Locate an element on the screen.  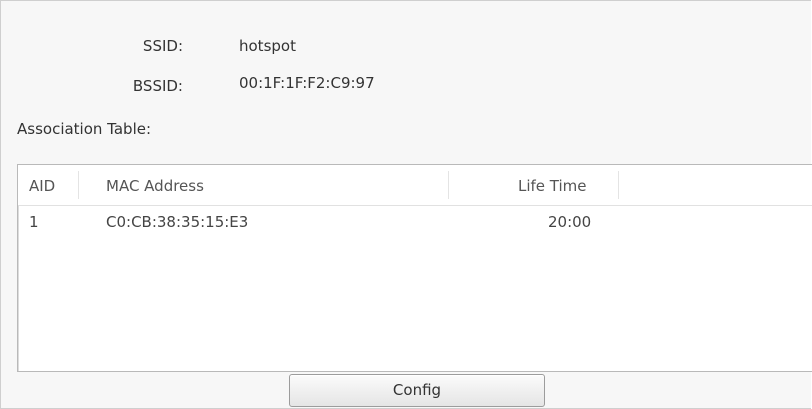
row-aid: 1 is located at coordinates (34, 222).